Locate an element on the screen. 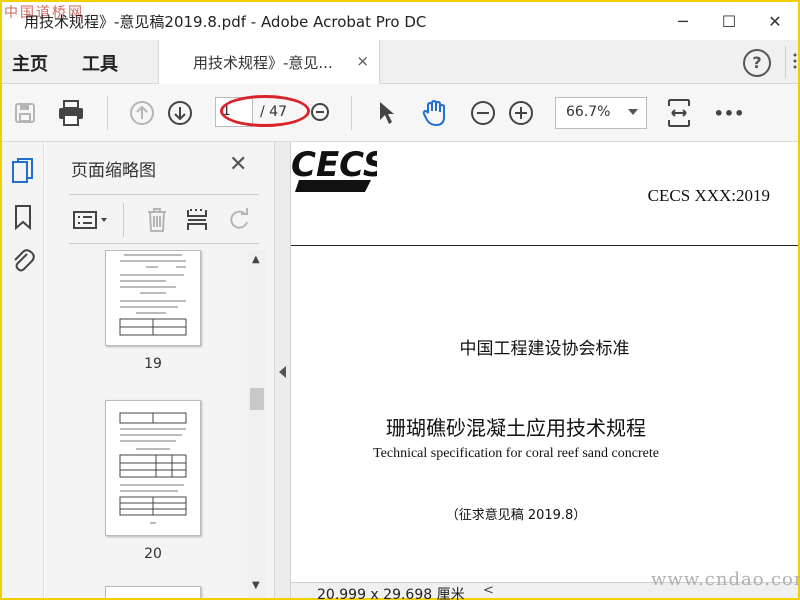  panel-collapse-handle is located at coordinates (283, 370).